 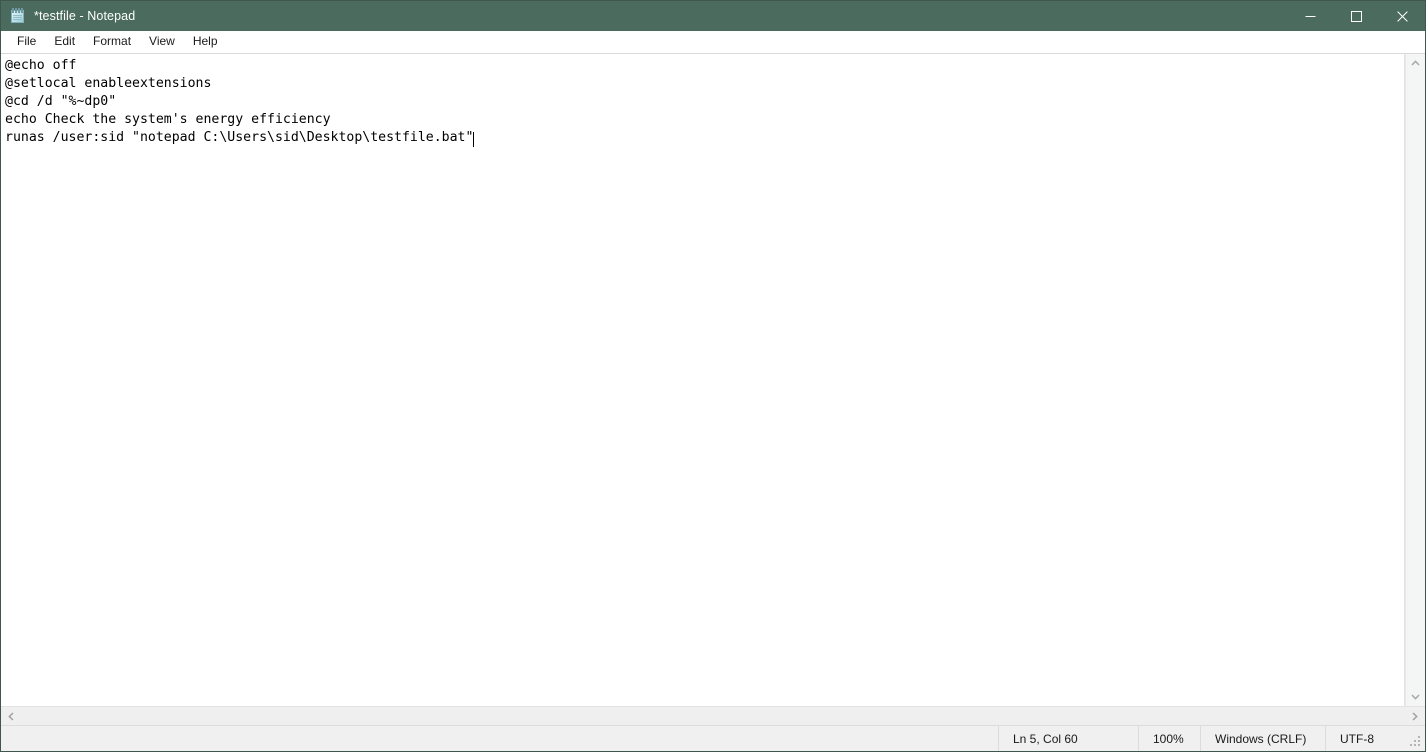 I want to click on vertical-scrollbar, so click(x=1415, y=380).